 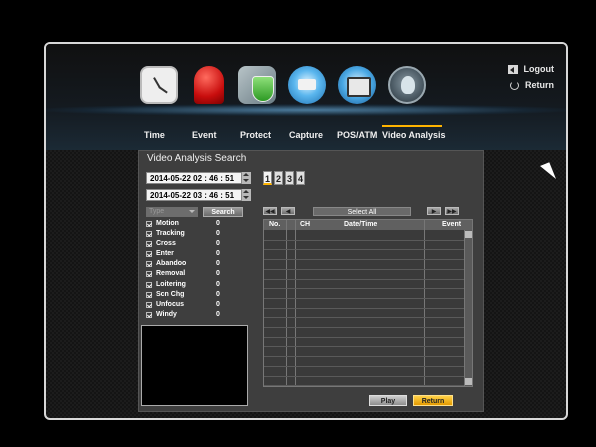 I want to click on scroll-up-icon, so click(x=468, y=234).